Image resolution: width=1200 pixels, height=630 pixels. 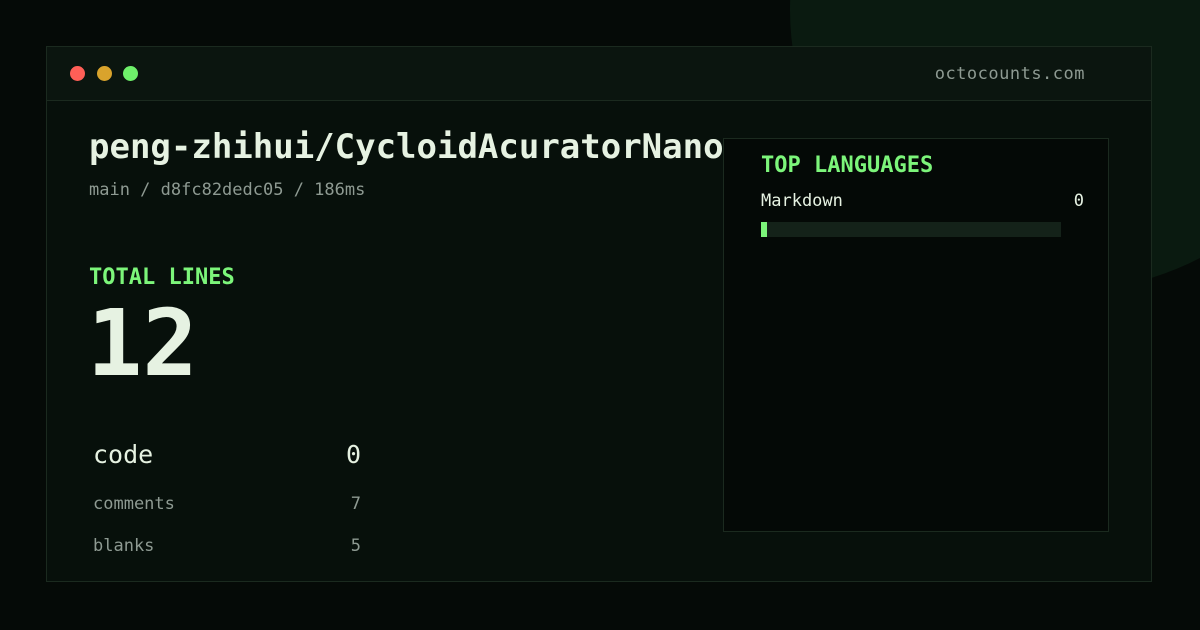 I want to click on language-bar-track, so click(x=911, y=229).